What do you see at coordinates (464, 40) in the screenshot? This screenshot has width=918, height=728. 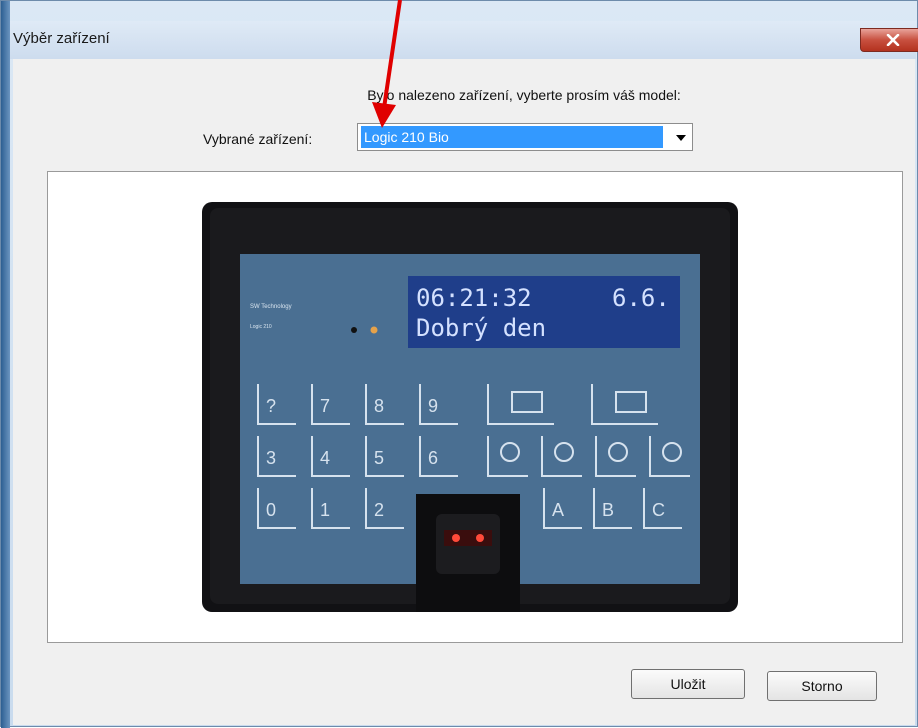 I see `title-bar: Výběr zařízení` at bounding box center [464, 40].